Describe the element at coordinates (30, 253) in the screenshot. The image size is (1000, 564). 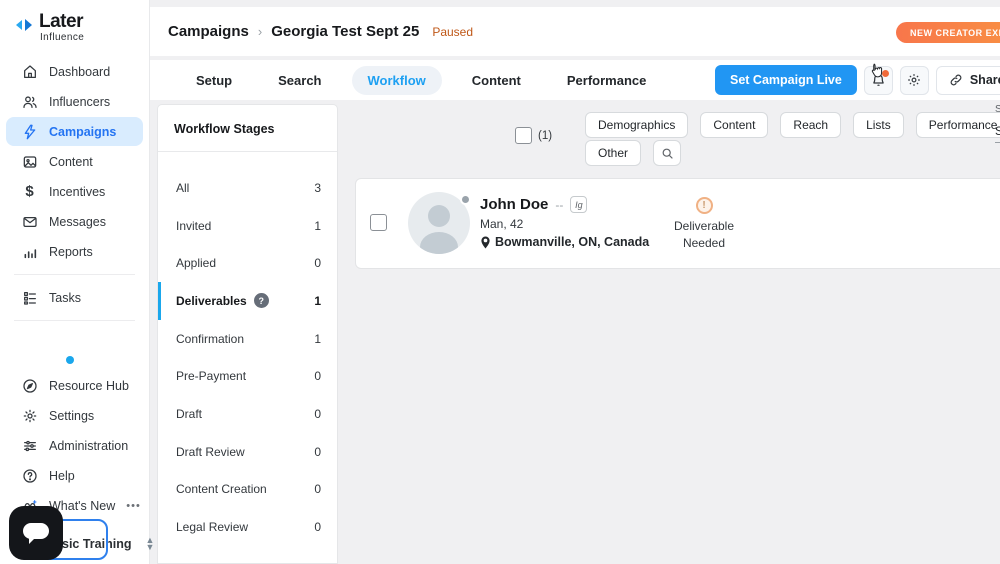
I see `chart-icon` at that location.